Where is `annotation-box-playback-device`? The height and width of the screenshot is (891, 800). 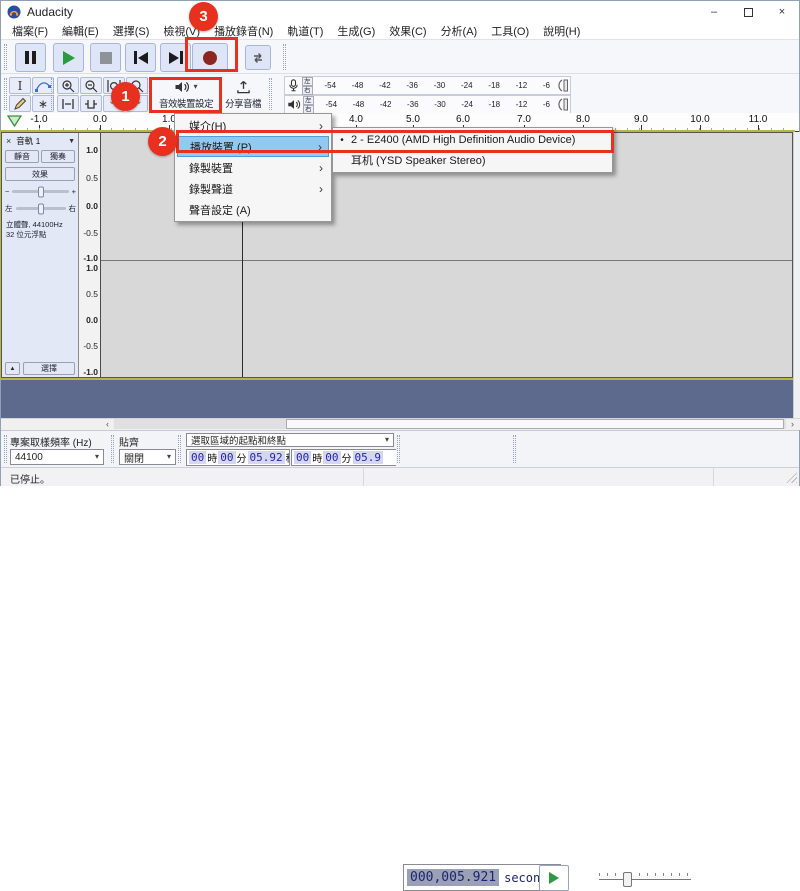
annotation-box-playback-device is located at coordinates (395, 141).